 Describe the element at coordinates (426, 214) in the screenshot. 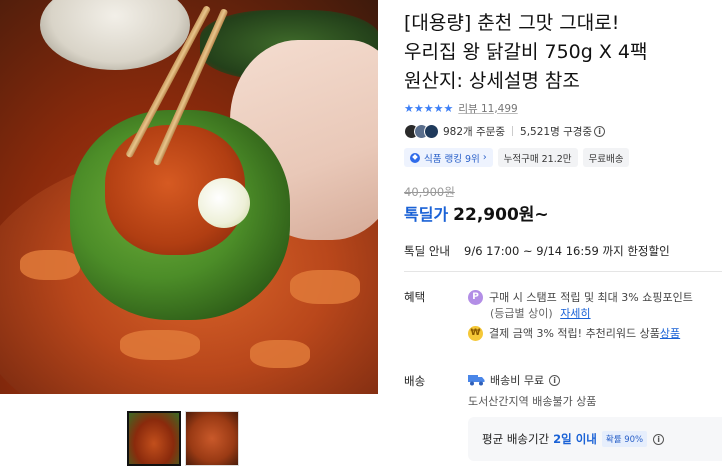

I see `sale-label: 톡딜가` at that location.